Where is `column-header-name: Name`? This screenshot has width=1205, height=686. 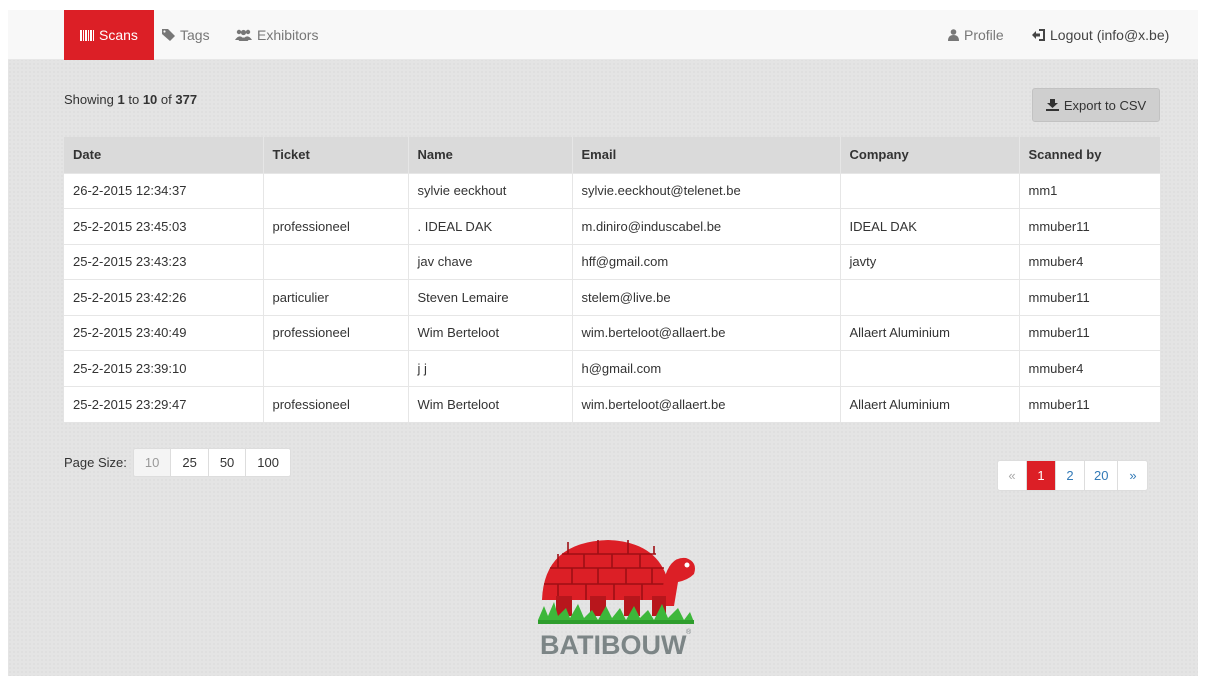
column-header-name: Name is located at coordinates (490, 155).